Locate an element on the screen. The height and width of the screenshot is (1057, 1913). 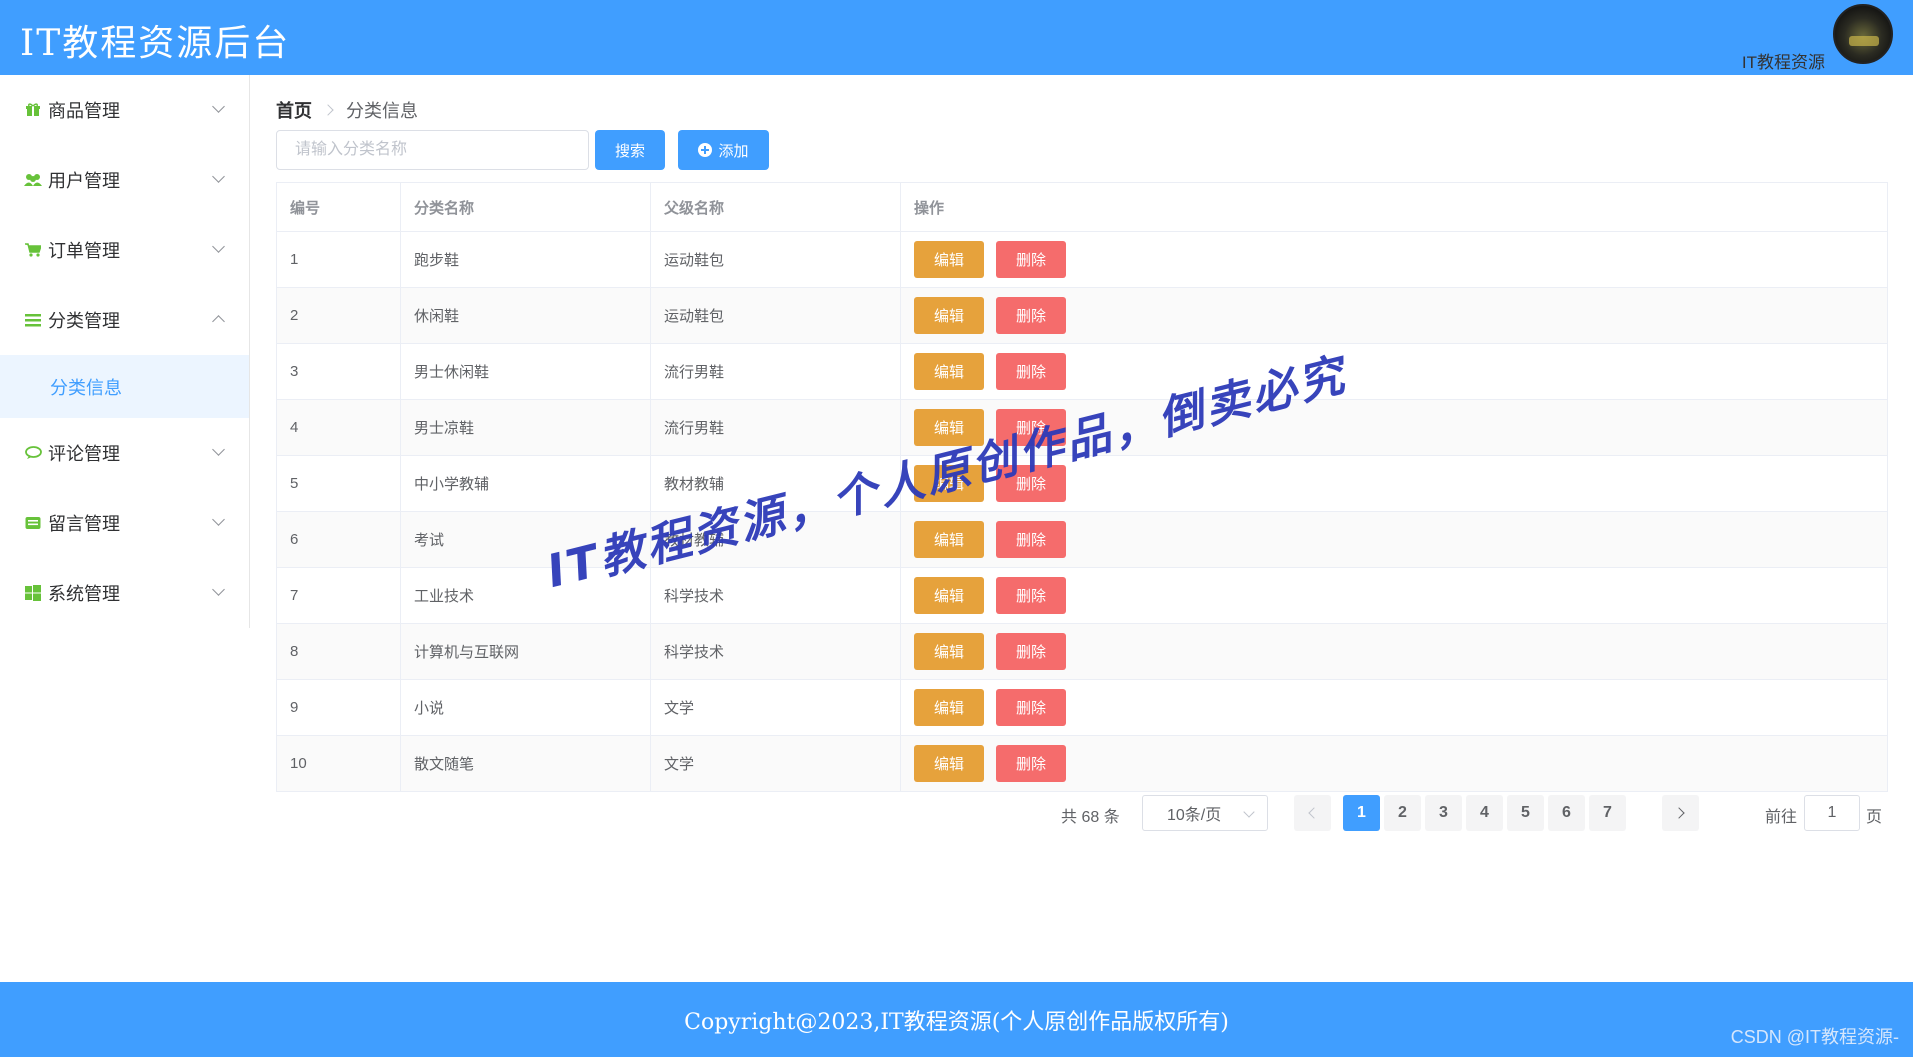
chevron-up-icon is located at coordinates (218, 321).